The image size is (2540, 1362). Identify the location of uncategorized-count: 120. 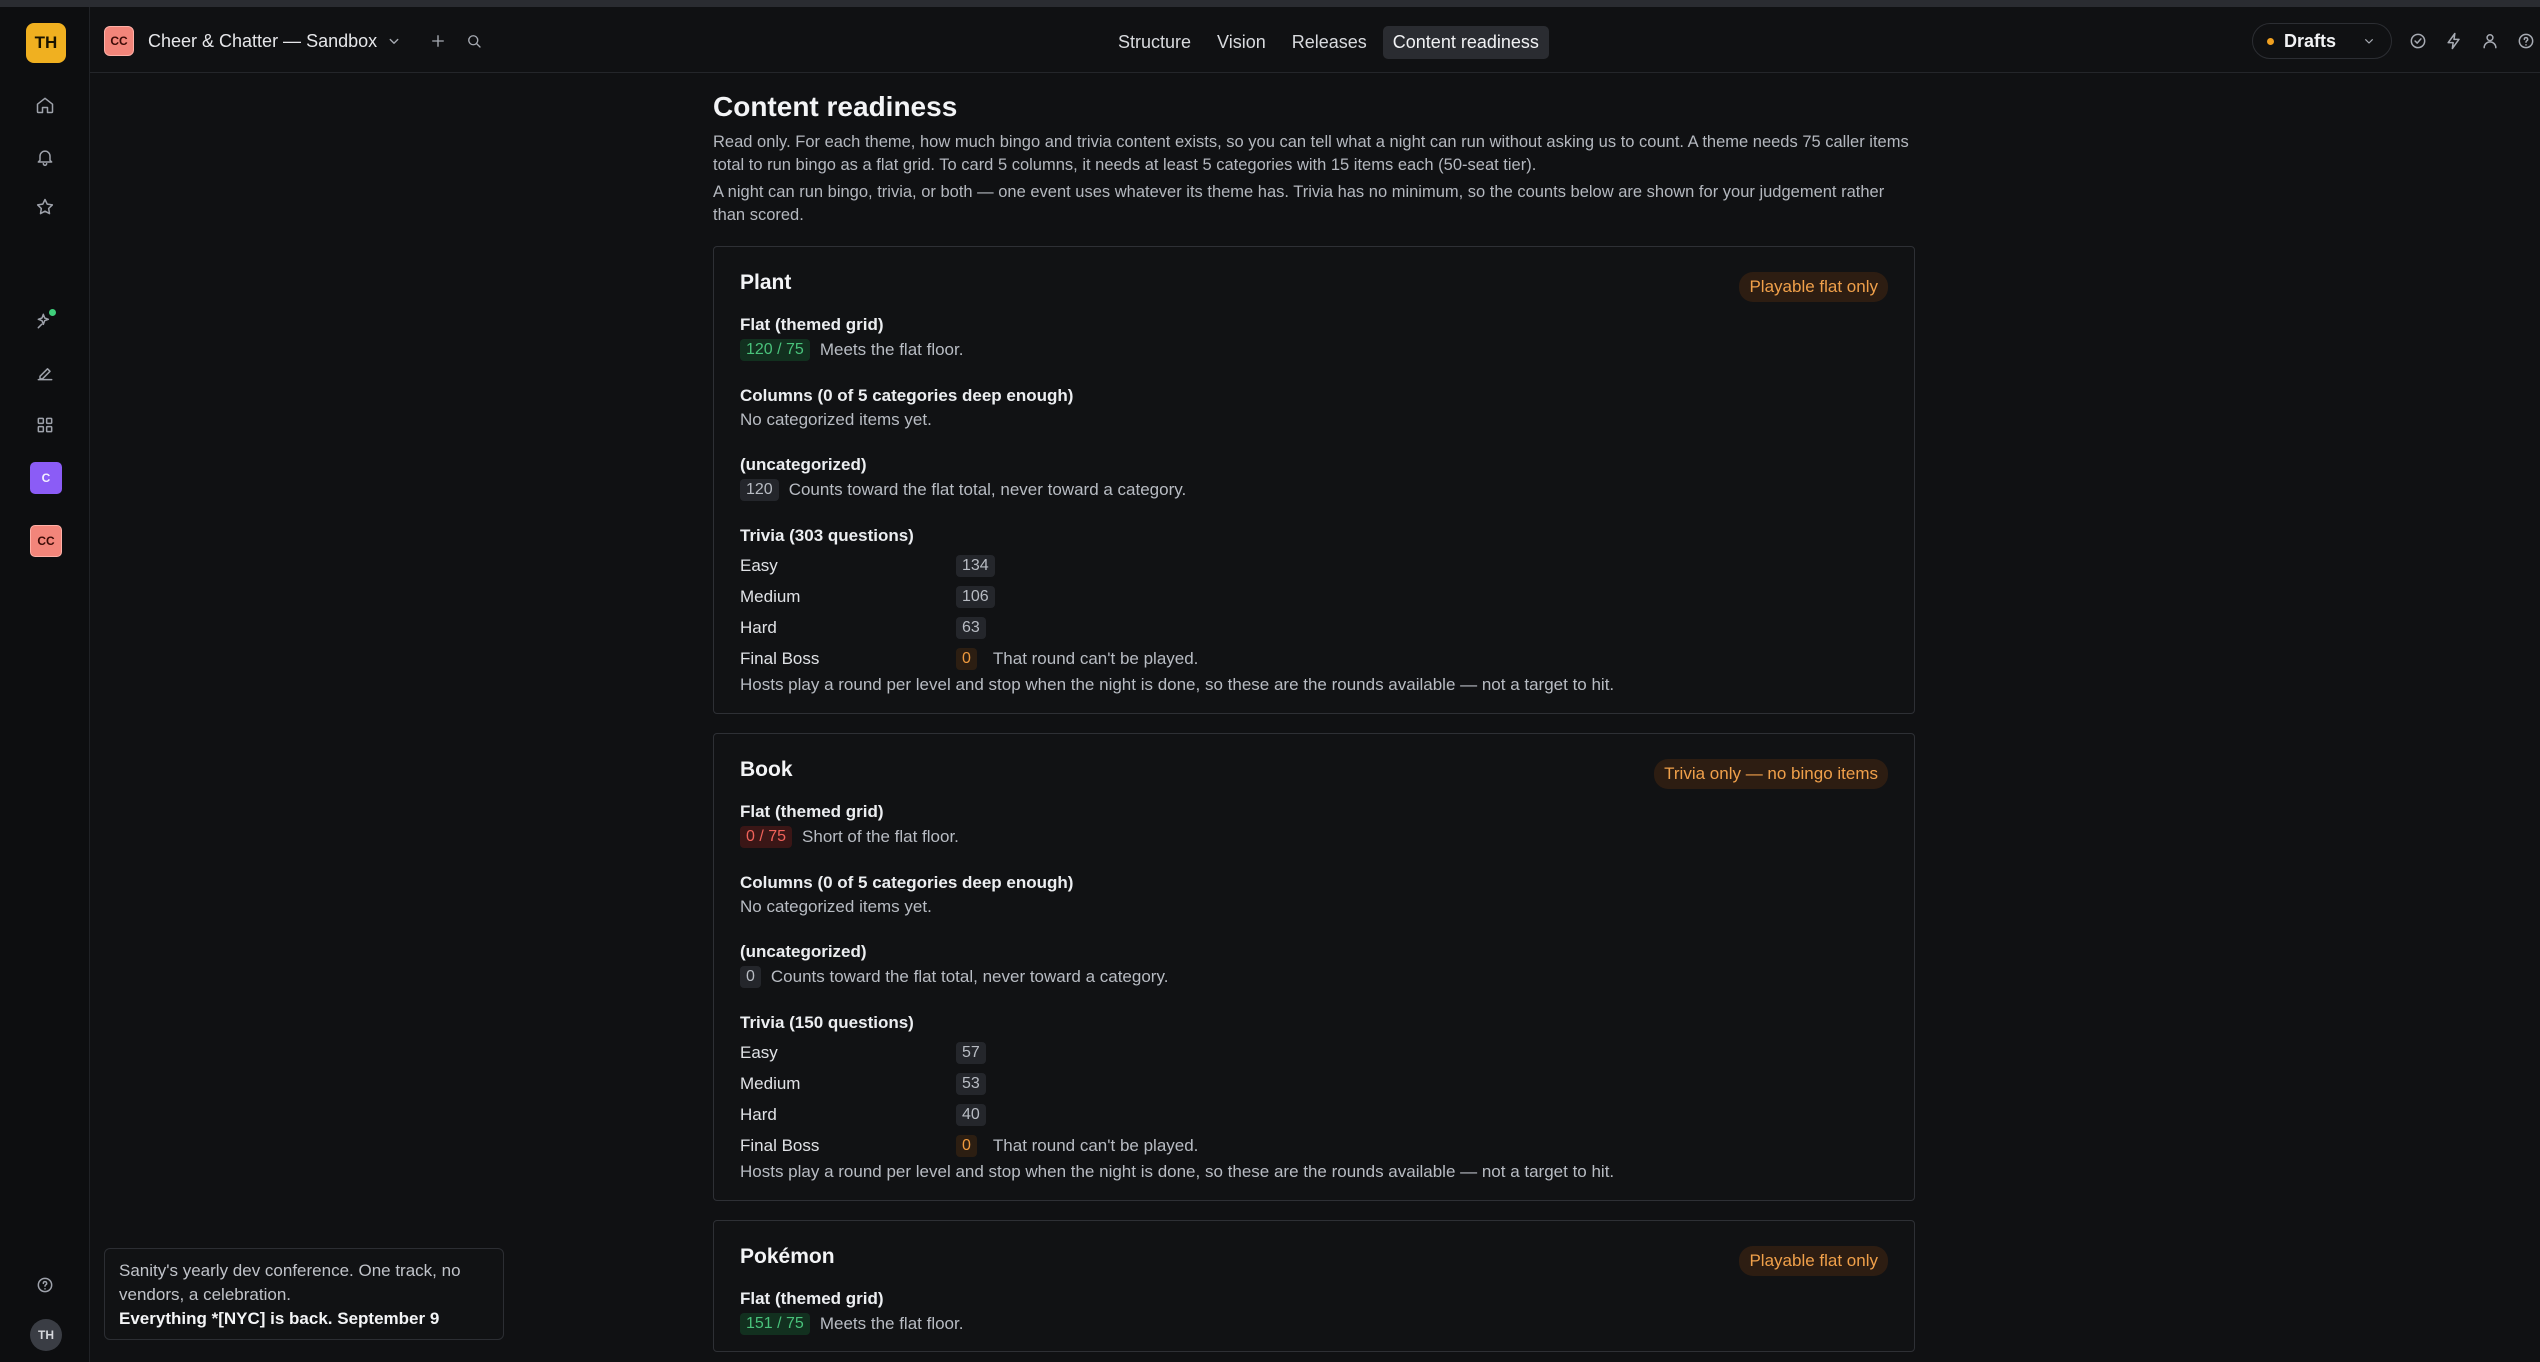
(759, 490).